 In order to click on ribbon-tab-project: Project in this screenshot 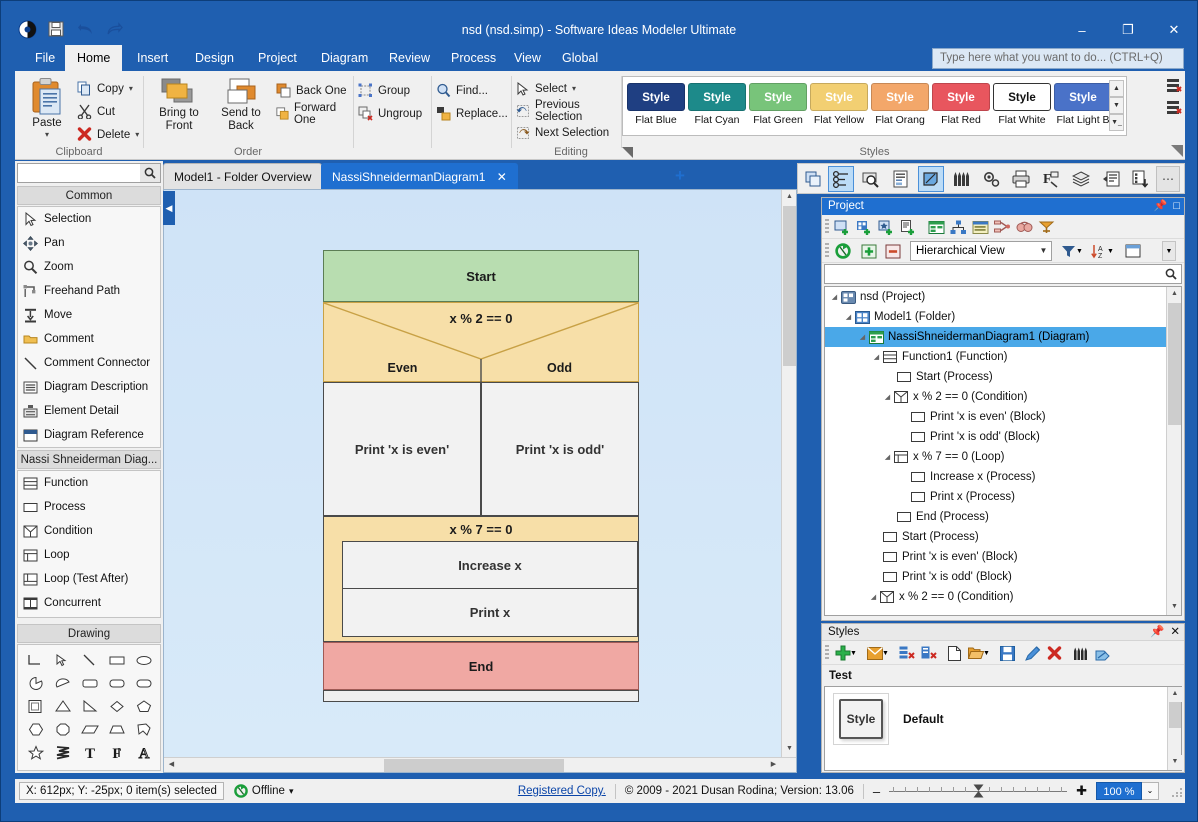, I will do `click(277, 58)`.